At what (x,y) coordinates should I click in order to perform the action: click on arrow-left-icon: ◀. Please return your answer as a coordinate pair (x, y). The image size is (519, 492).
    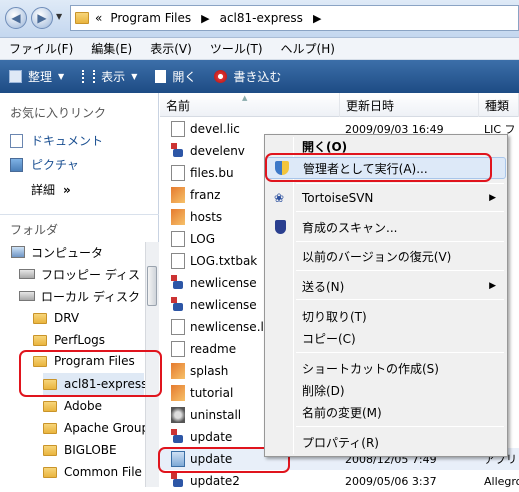
    Looking at the image, I should click on (16, 18).